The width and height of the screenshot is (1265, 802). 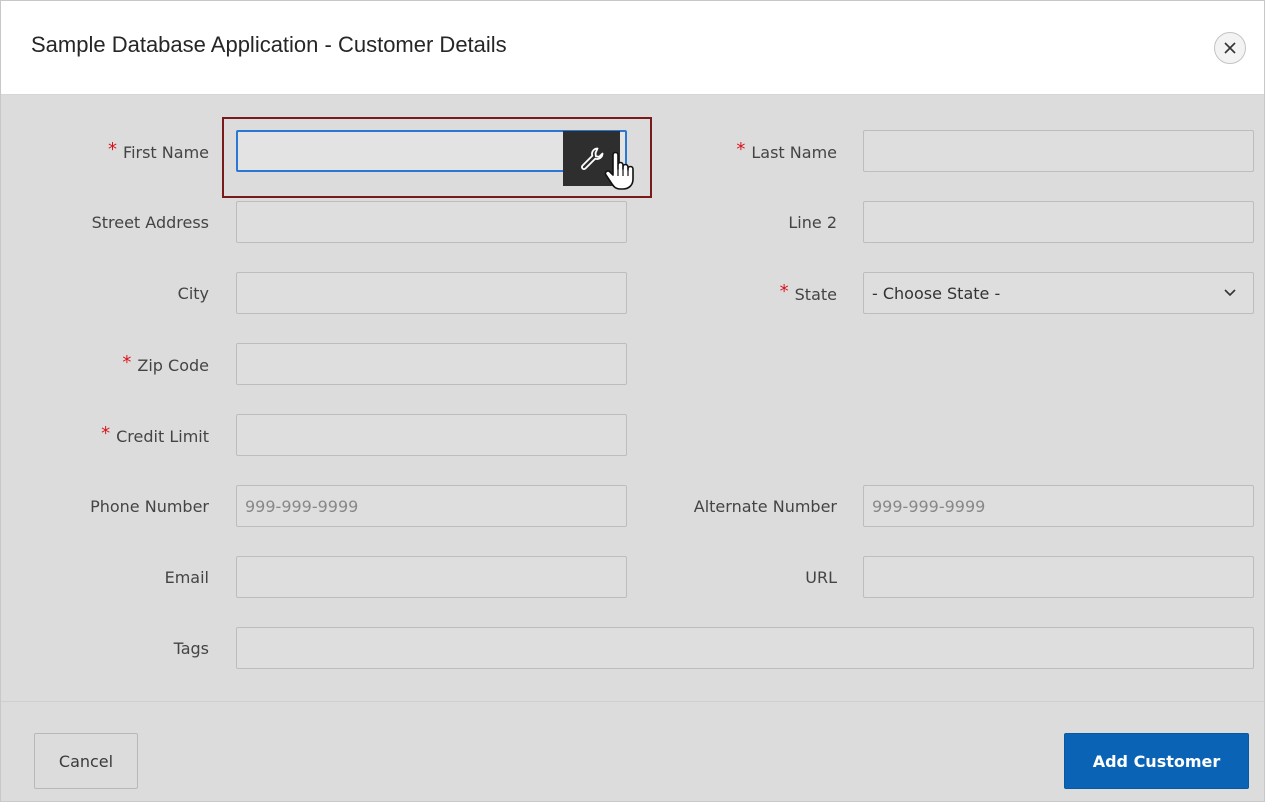 What do you see at coordinates (821, 577) in the screenshot?
I see `url-label: URL` at bounding box center [821, 577].